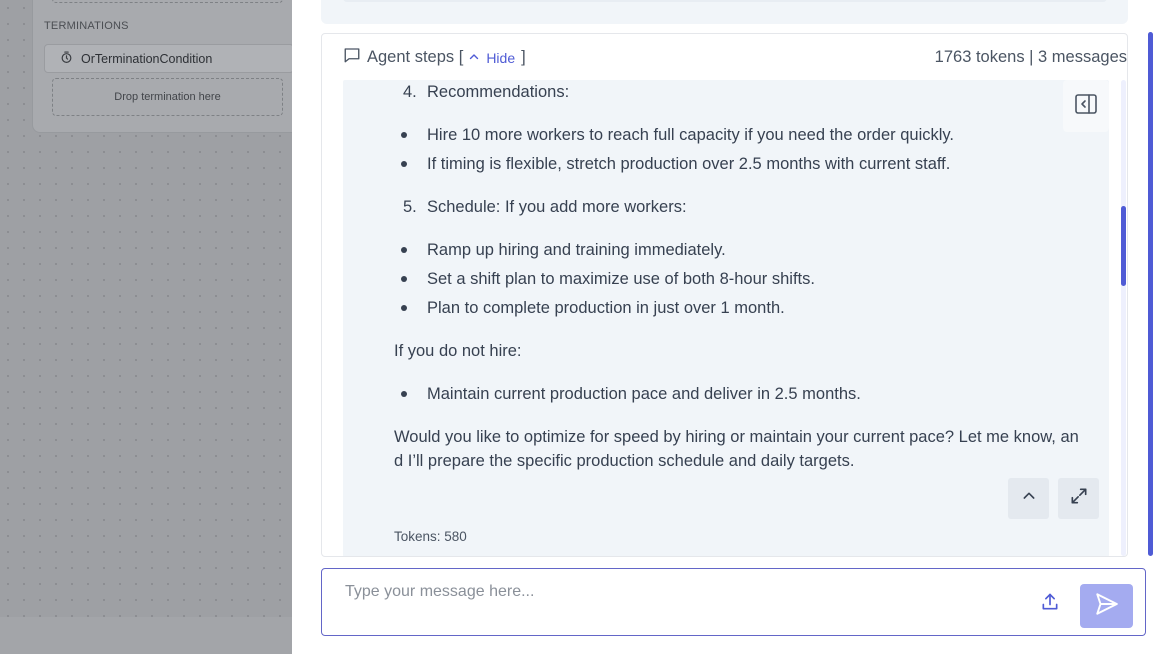 The height and width of the screenshot is (654, 1158). Describe the element at coordinates (685, 592) in the screenshot. I see `message-input` at that location.